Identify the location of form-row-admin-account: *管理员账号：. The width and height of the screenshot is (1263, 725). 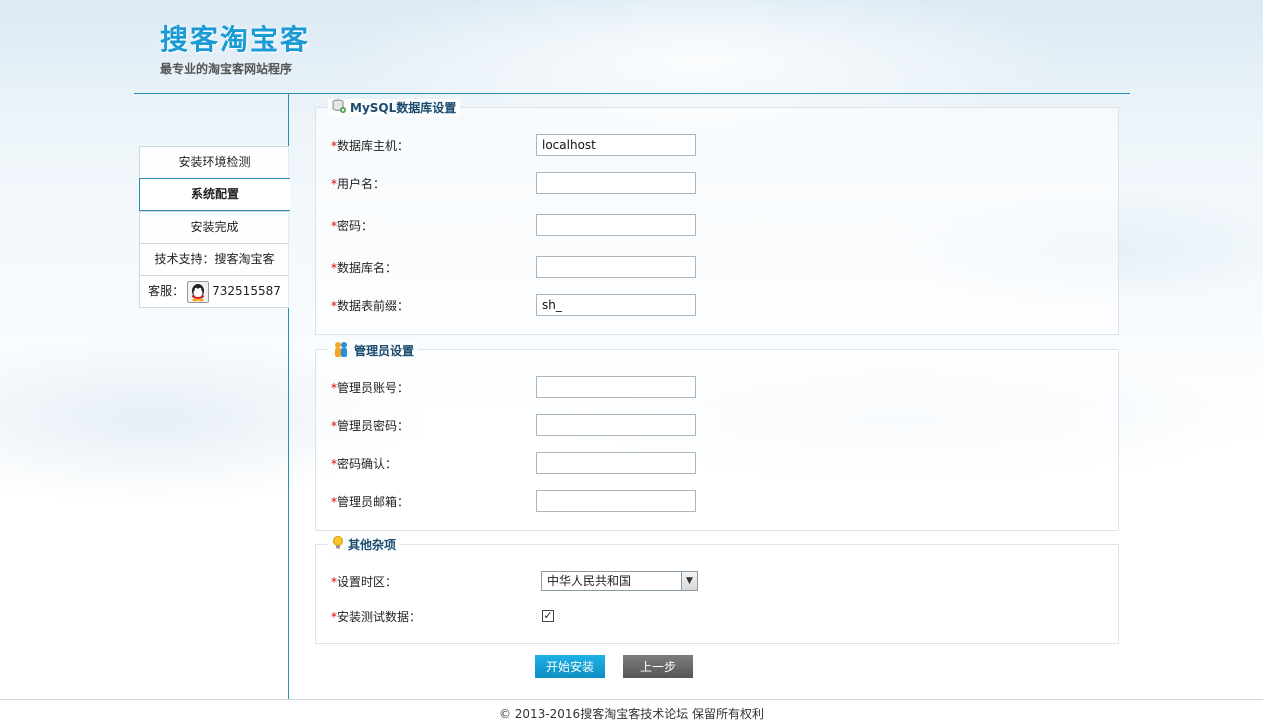
(721, 387).